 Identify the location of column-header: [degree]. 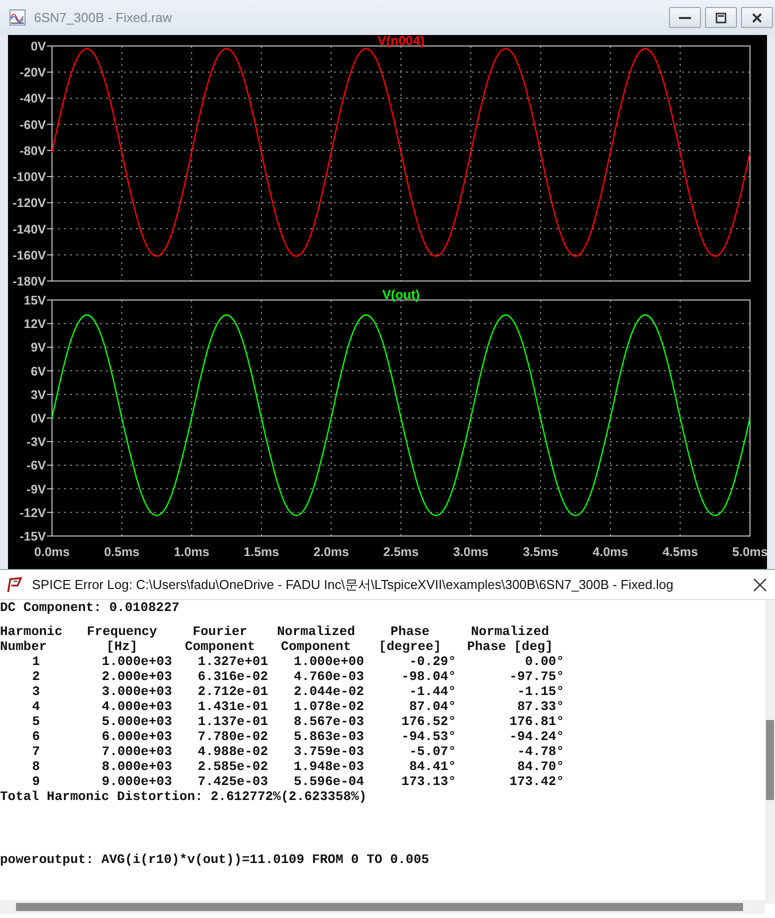
(410, 646).